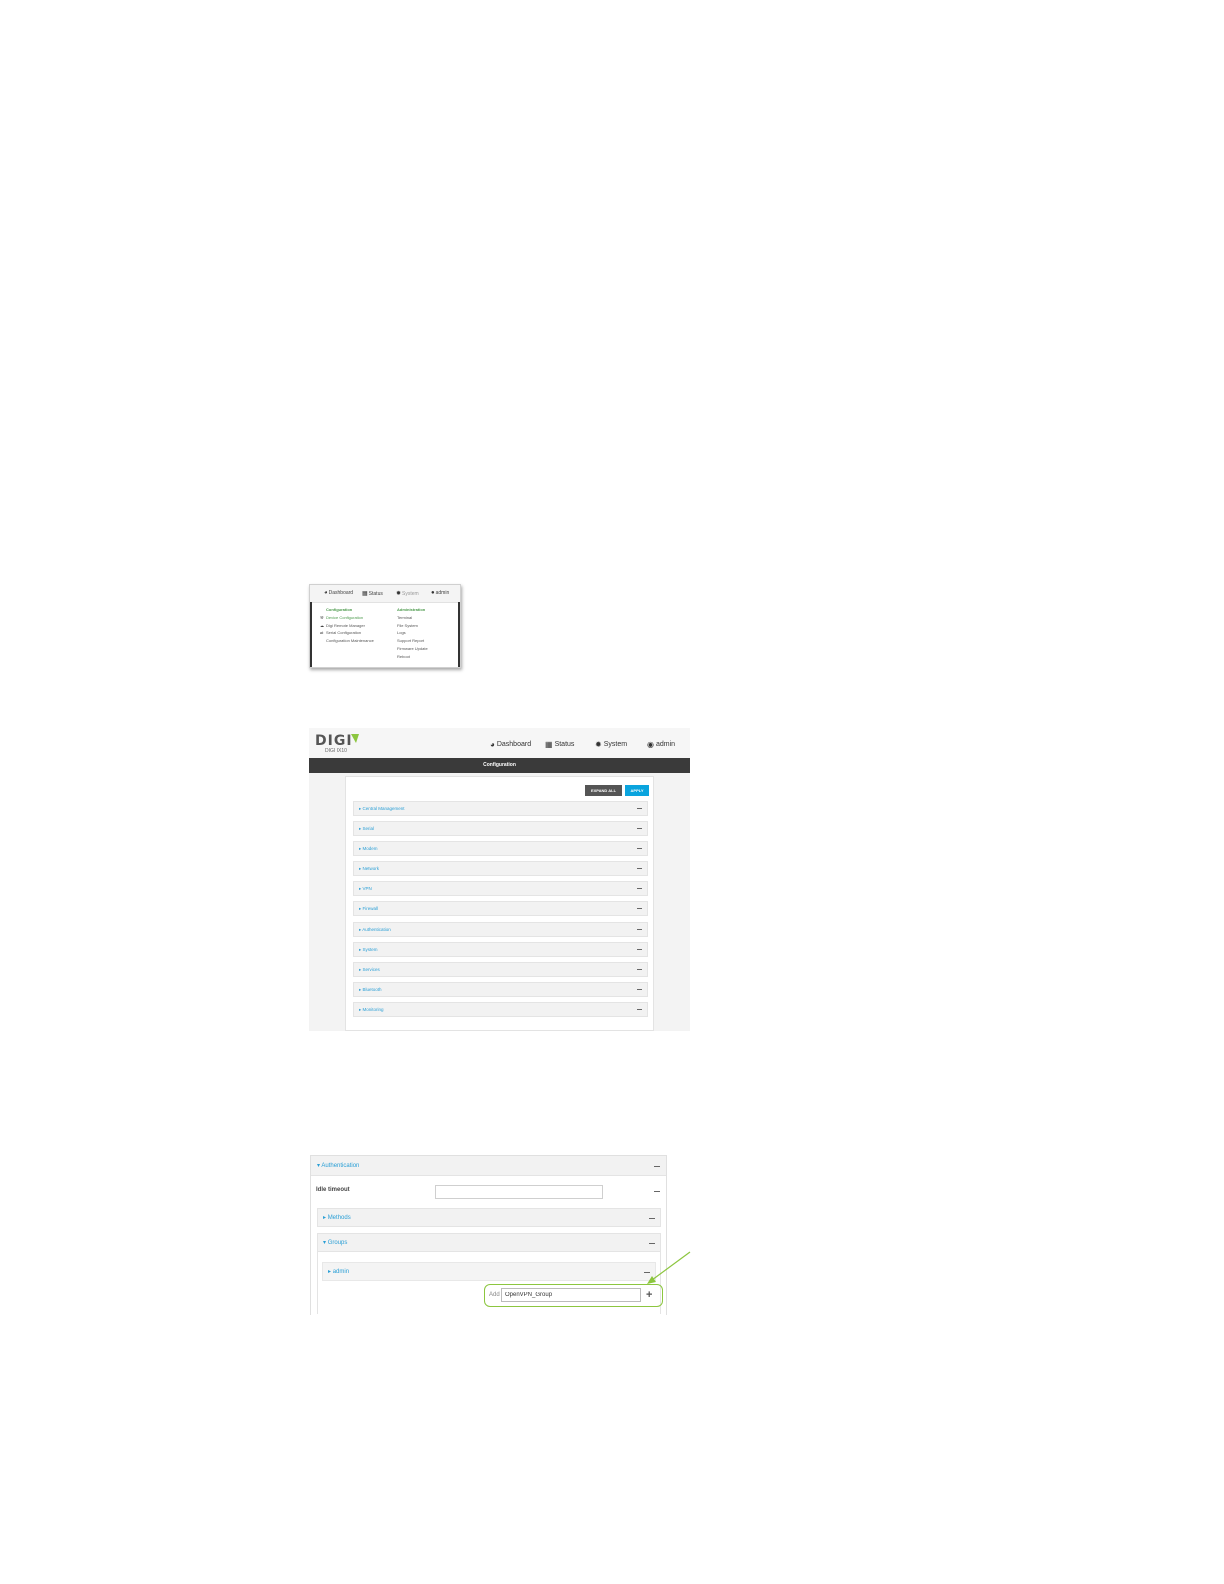 The width and height of the screenshot is (1224, 1584). Describe the element at coordinates (499, 765) in the screenshot. I see `page-title: Configuration` at that location.